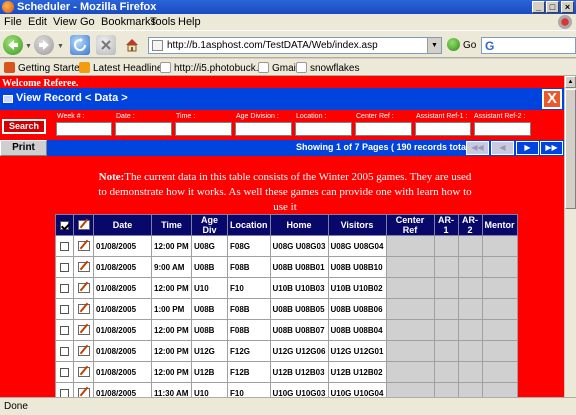 The width and height of the screenshot is (576, 415). What do you see at coordinates (502, 129) in the screenshot?
I see `filter-assistant-ref-2-input` at bounding box center [502, 129].